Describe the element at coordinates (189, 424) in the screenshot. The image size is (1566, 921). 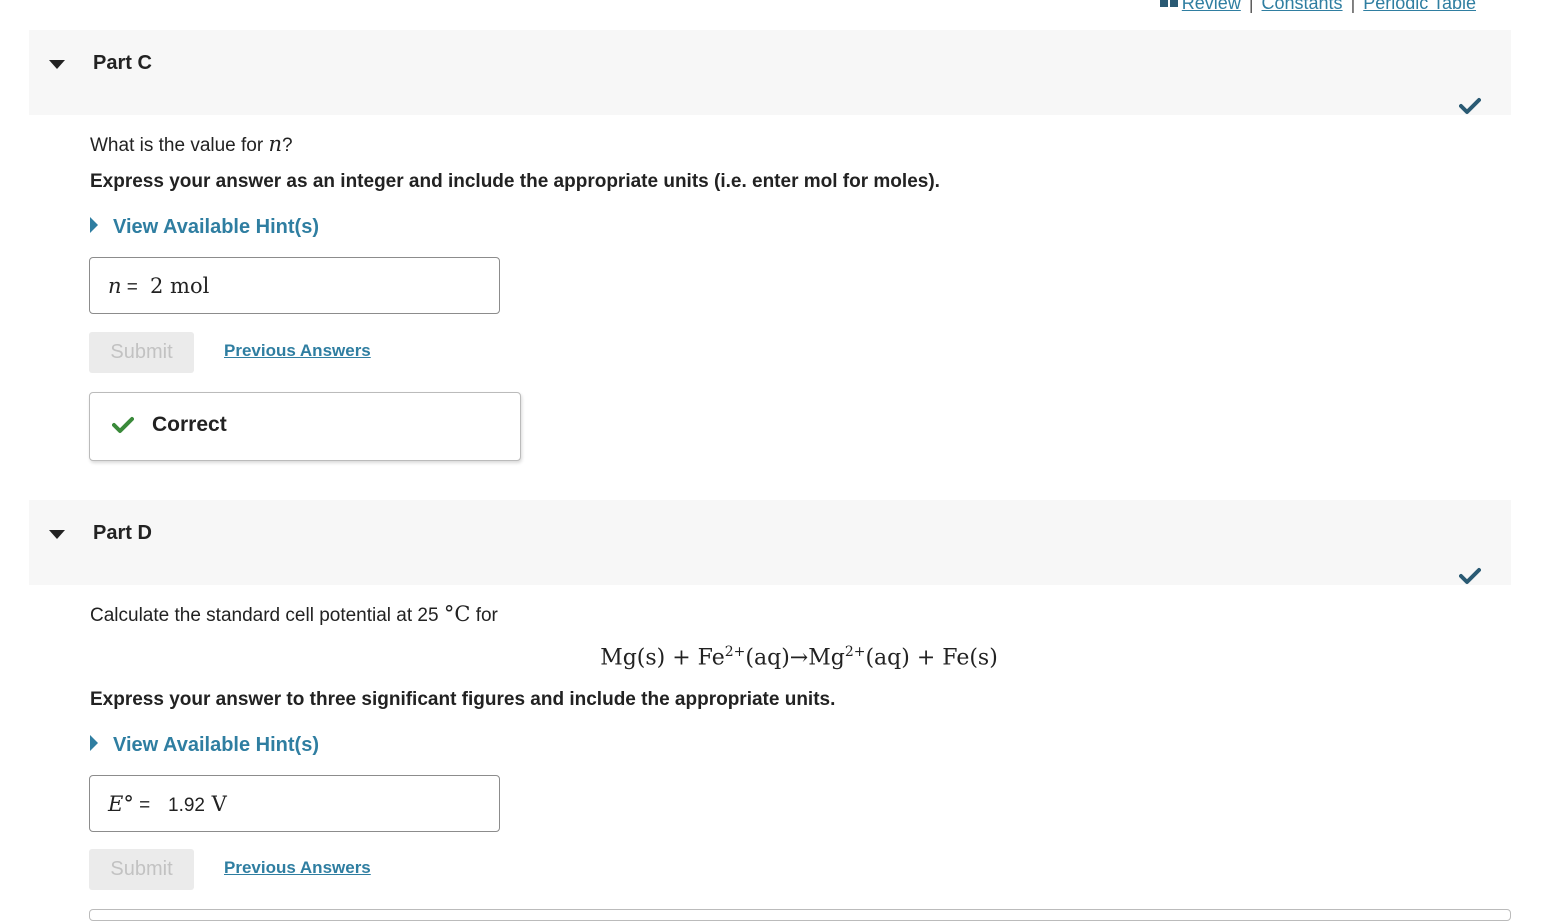
I see `feedback-text: Correct` at that location.